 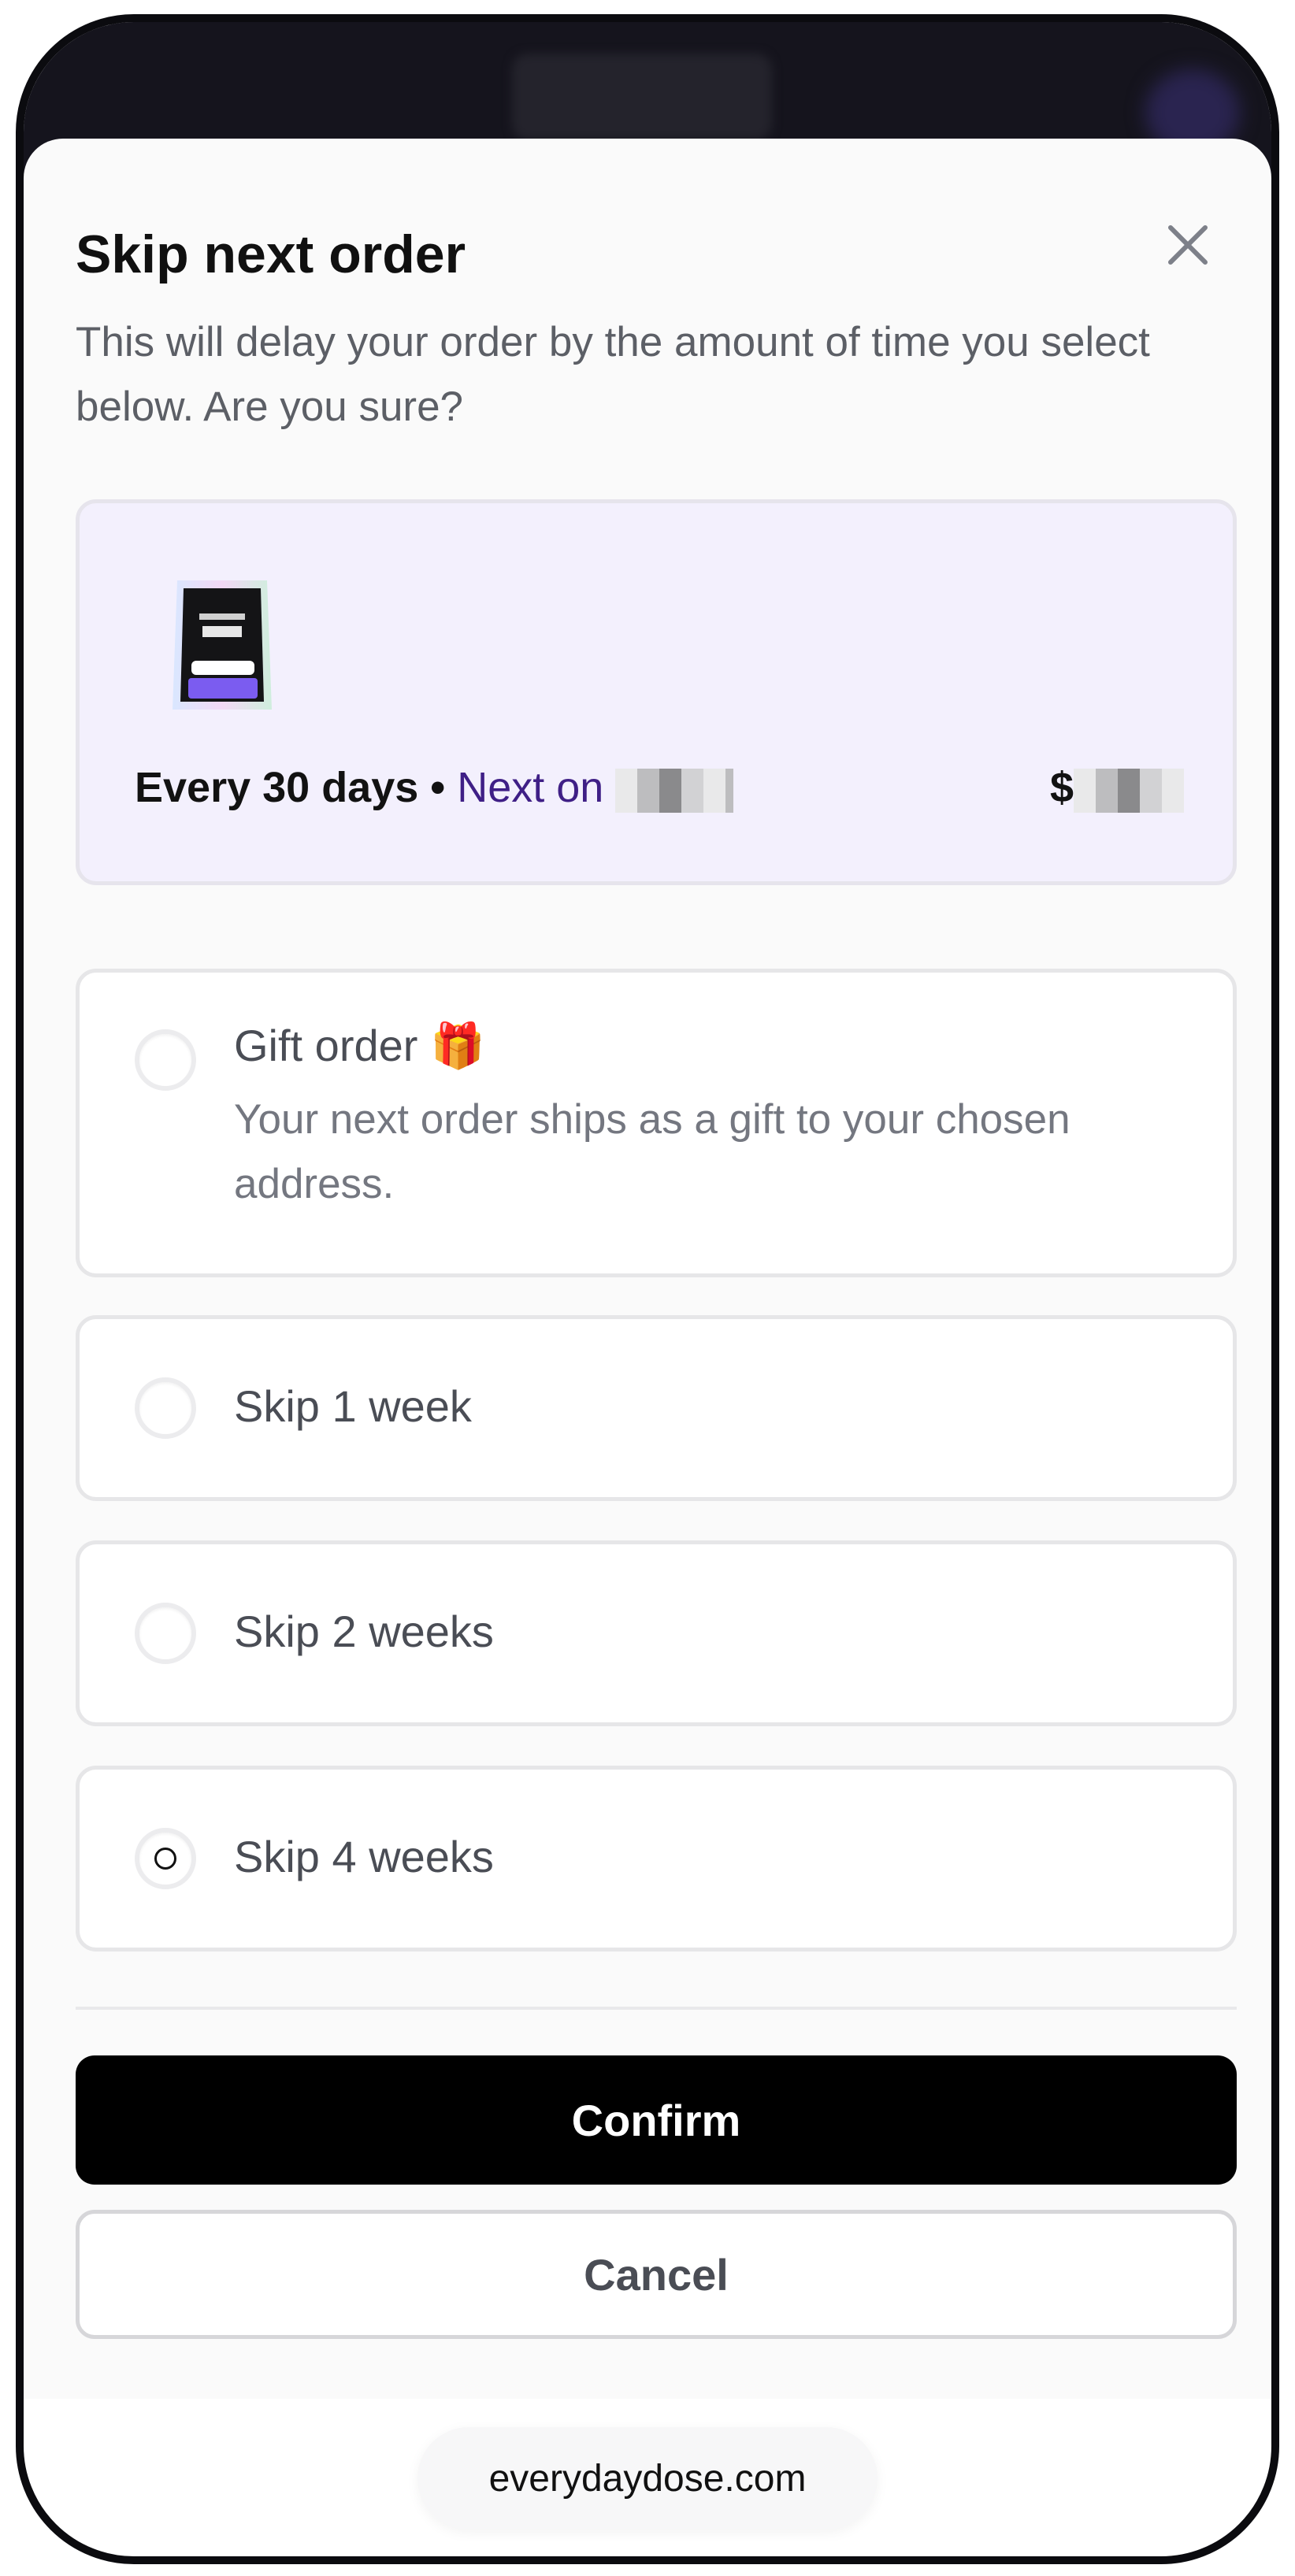 What do you see at coordinates (656, 1858) in the screenshot?
I see `option-skip-4-weeks: Skip 4 weeks` at bounding box center [656, 1858].